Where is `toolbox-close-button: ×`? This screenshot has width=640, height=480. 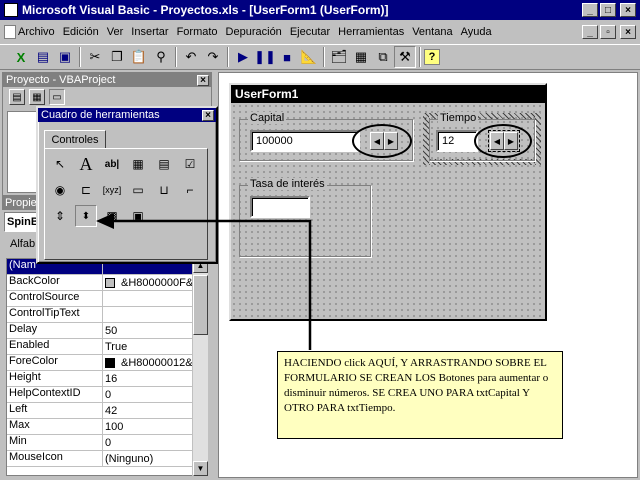 toolbox-close-button: × is located at coordinates (208, 115).